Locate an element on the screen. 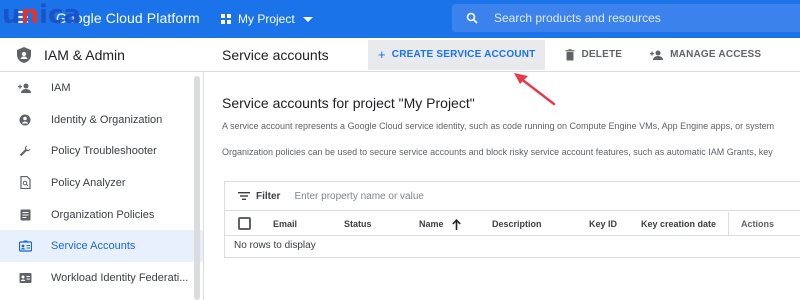 Image resolution: width=800 pixels, height=300 pixels. column-actions: Actions is located at coordinates (764, 224).